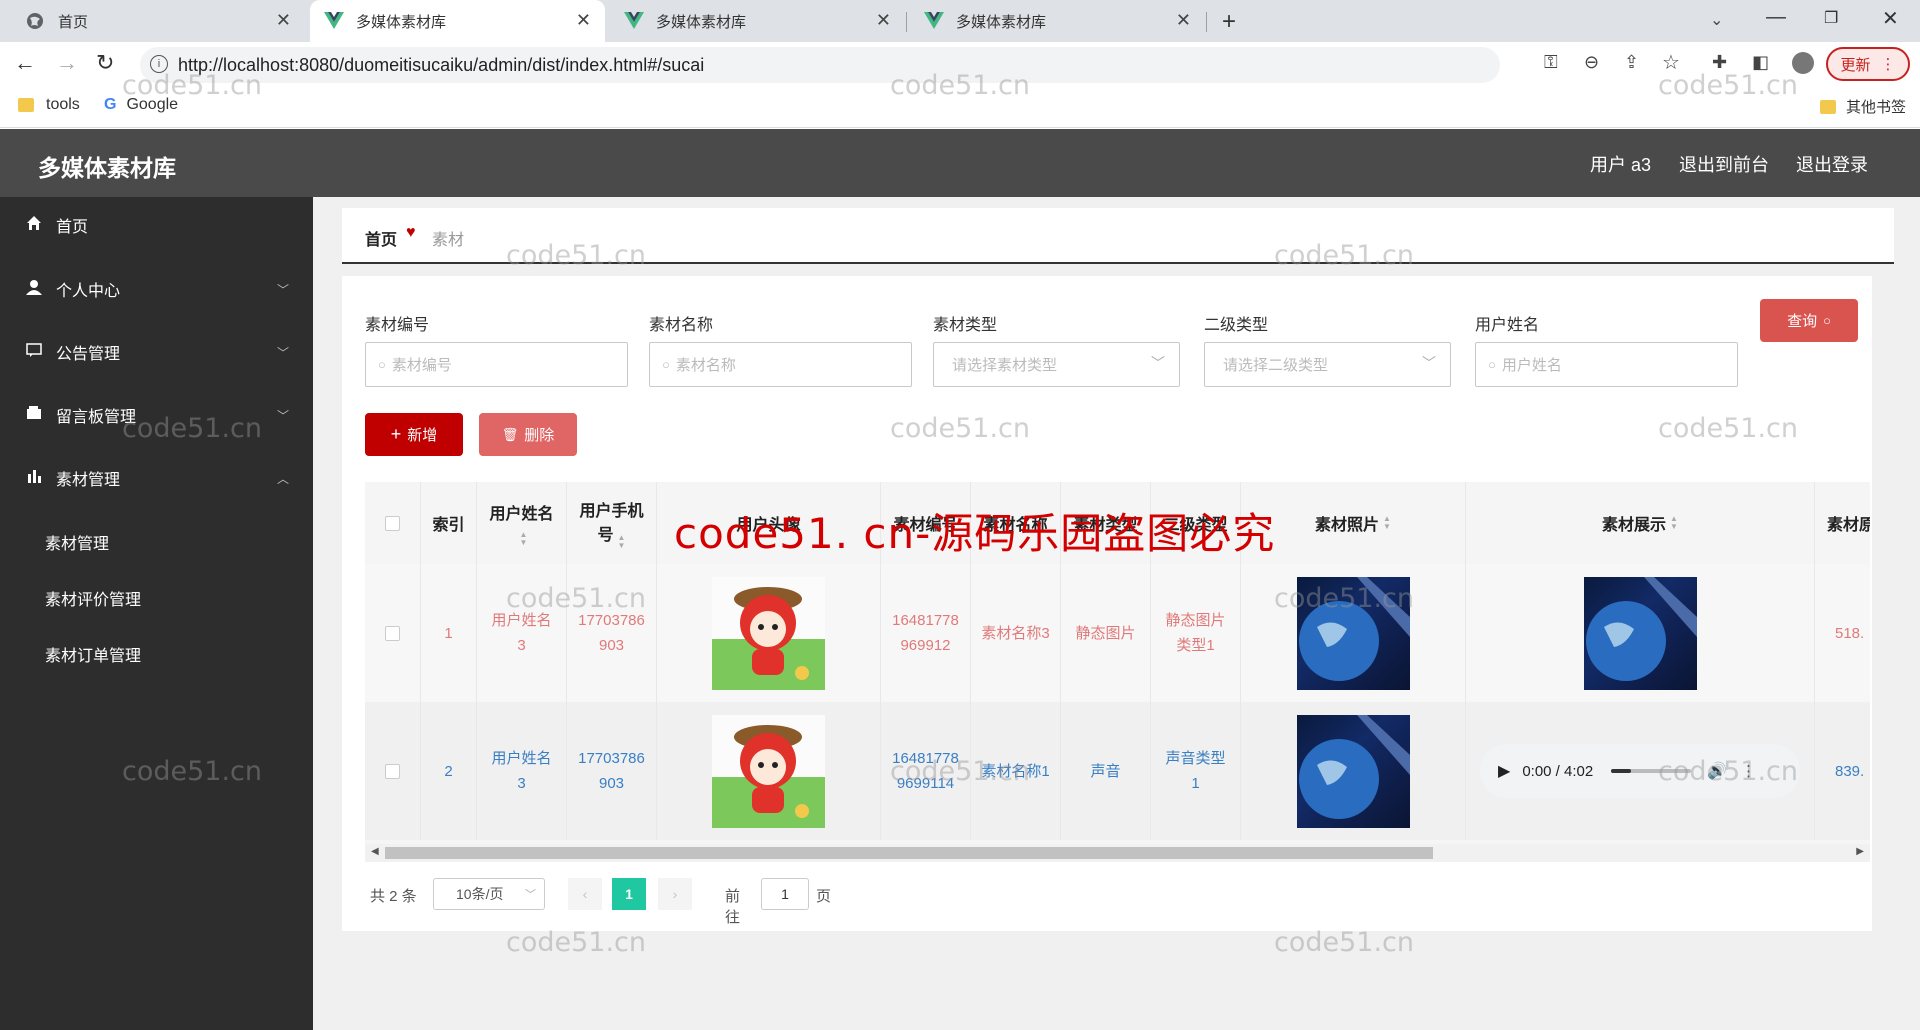 Image resolution: width=1920 pixels, height=1030 pixels. Describe the element at coordinates (489, 894) in the screenshot. I see `page-size-select: 10条/页 ﹀` at that location.